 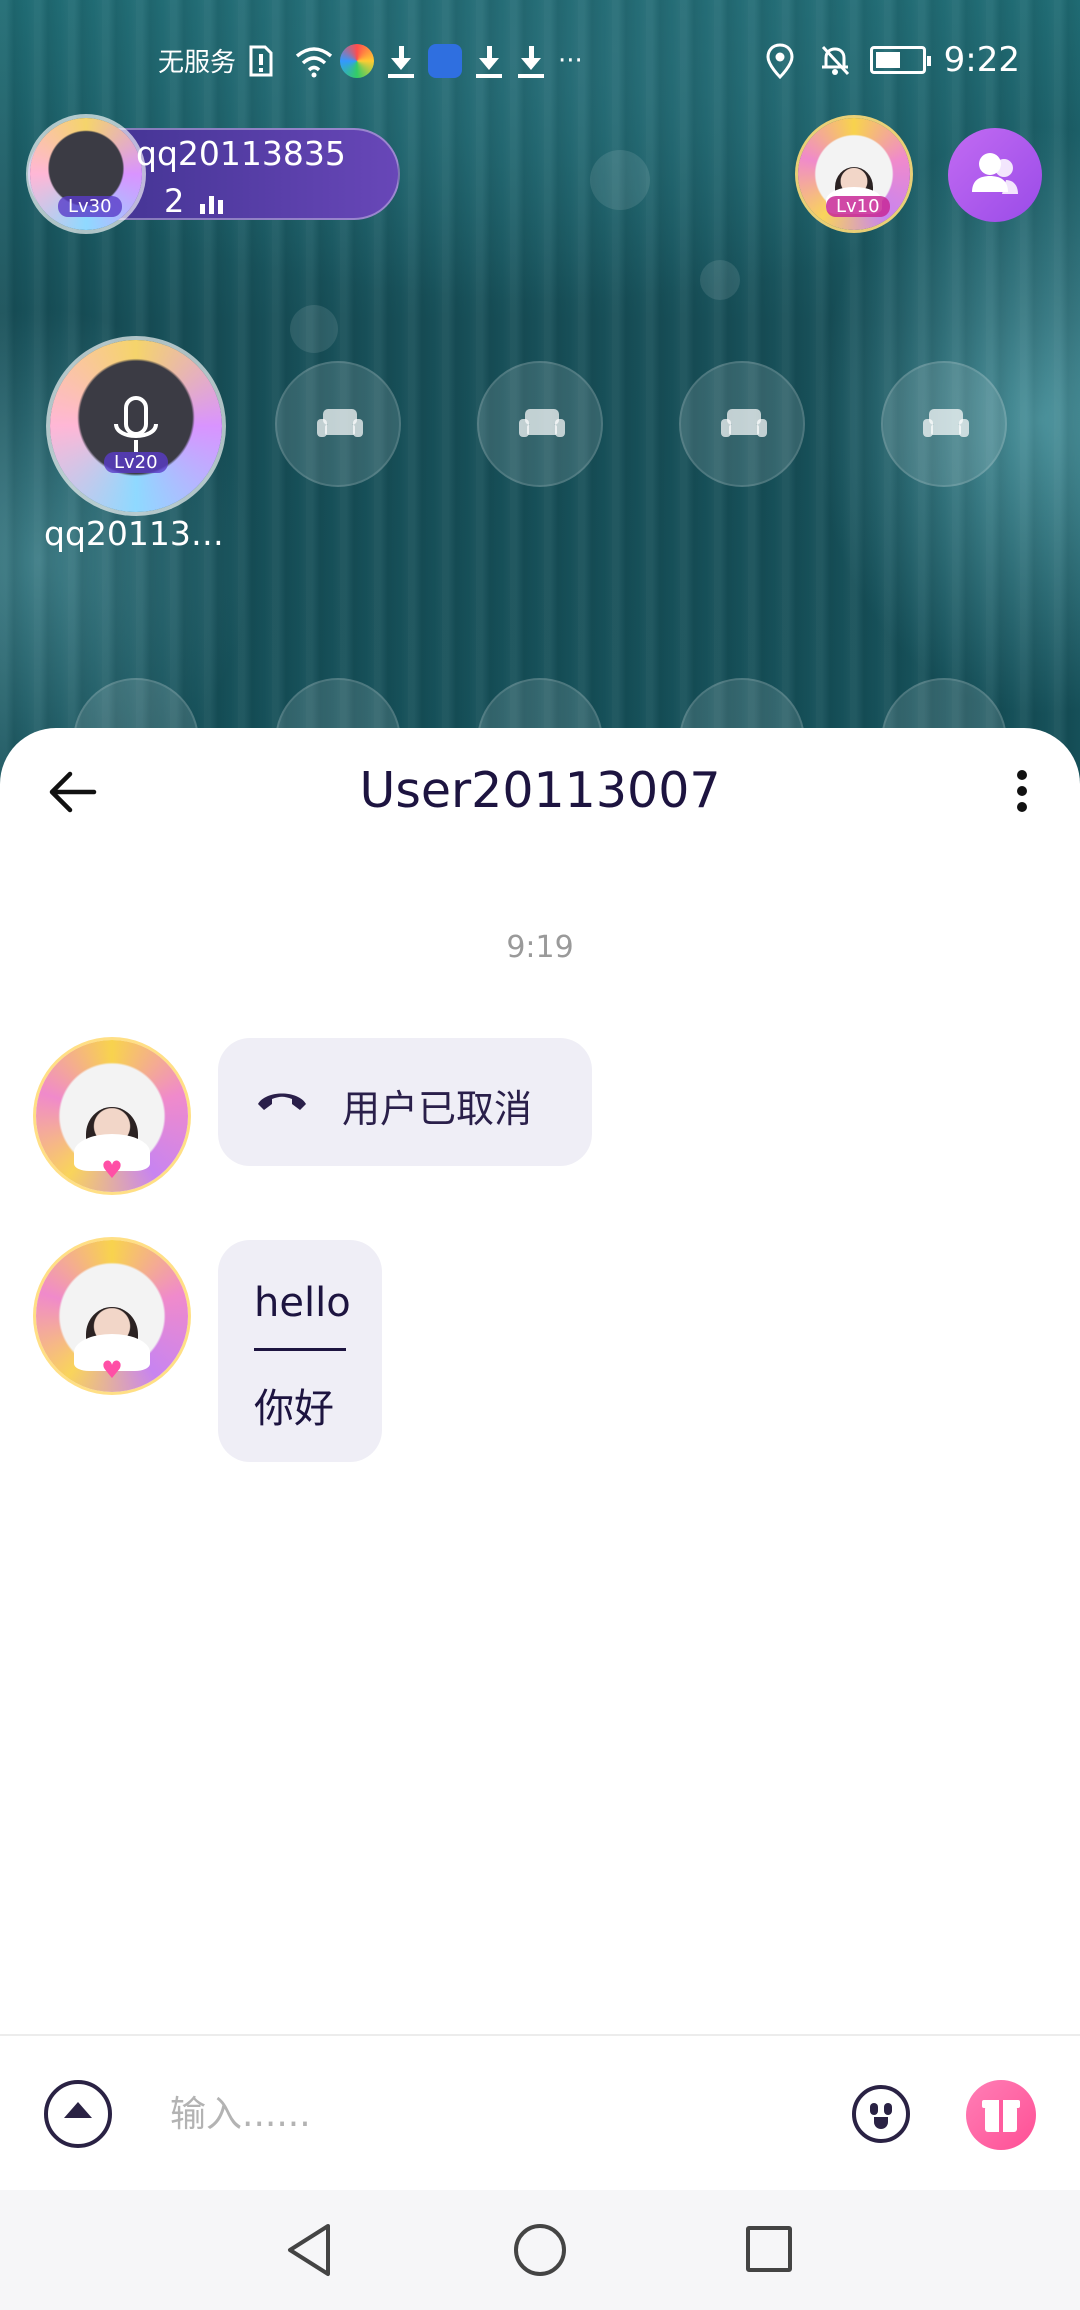 I want to click on gift-icon, so click(x=1001, y=2115).